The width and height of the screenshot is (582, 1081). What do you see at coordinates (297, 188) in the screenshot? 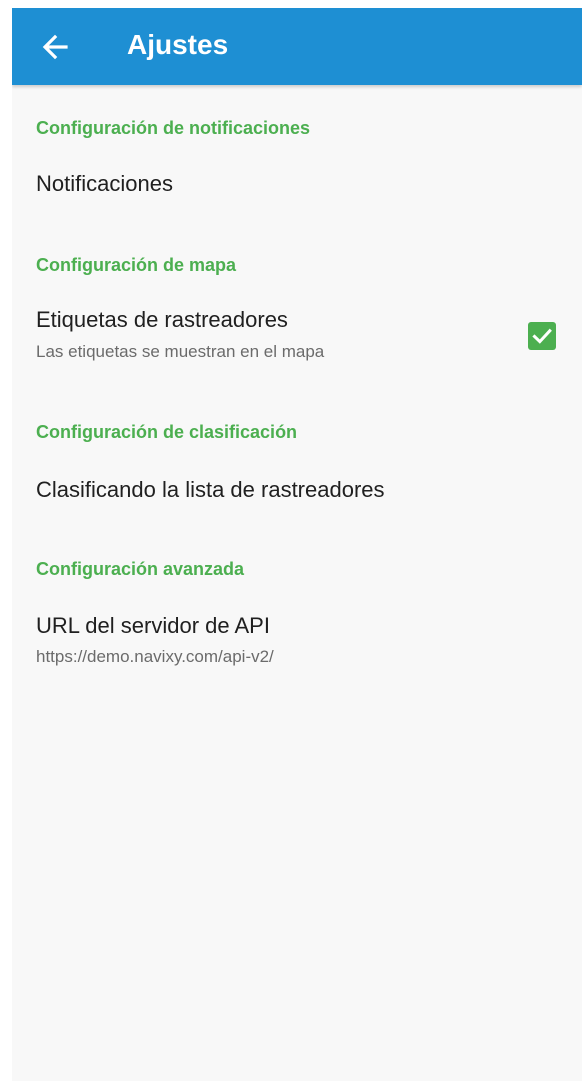
I see `pref-notifications: Notificaciones` at bounding box center [297, 188].